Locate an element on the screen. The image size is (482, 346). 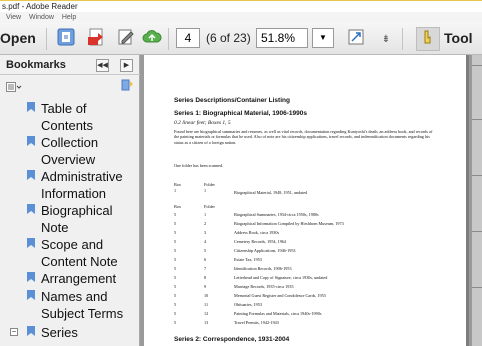
row-folder: 5 is located at coordinates (205, 250).